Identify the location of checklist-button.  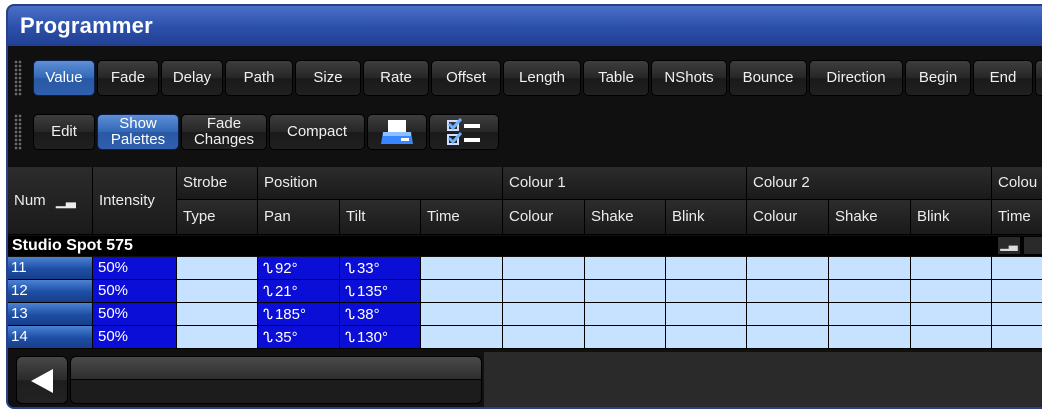
(464, 132).